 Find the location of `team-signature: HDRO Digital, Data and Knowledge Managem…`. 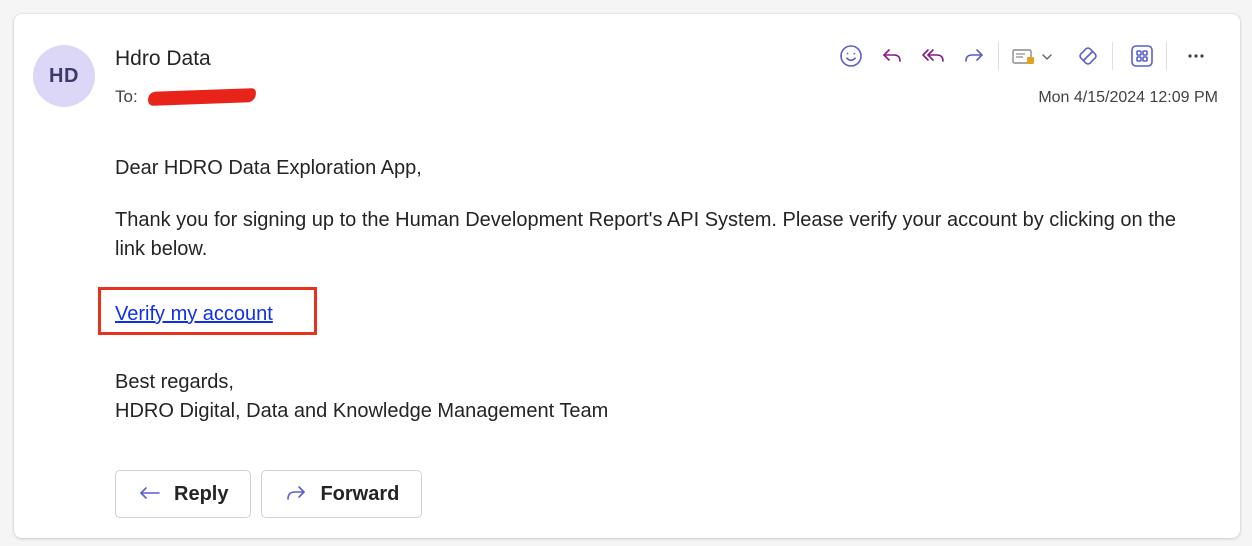

team-signature: HDRO Digital, Data and Knowledge Managem… is located at coordinates (362, 411).